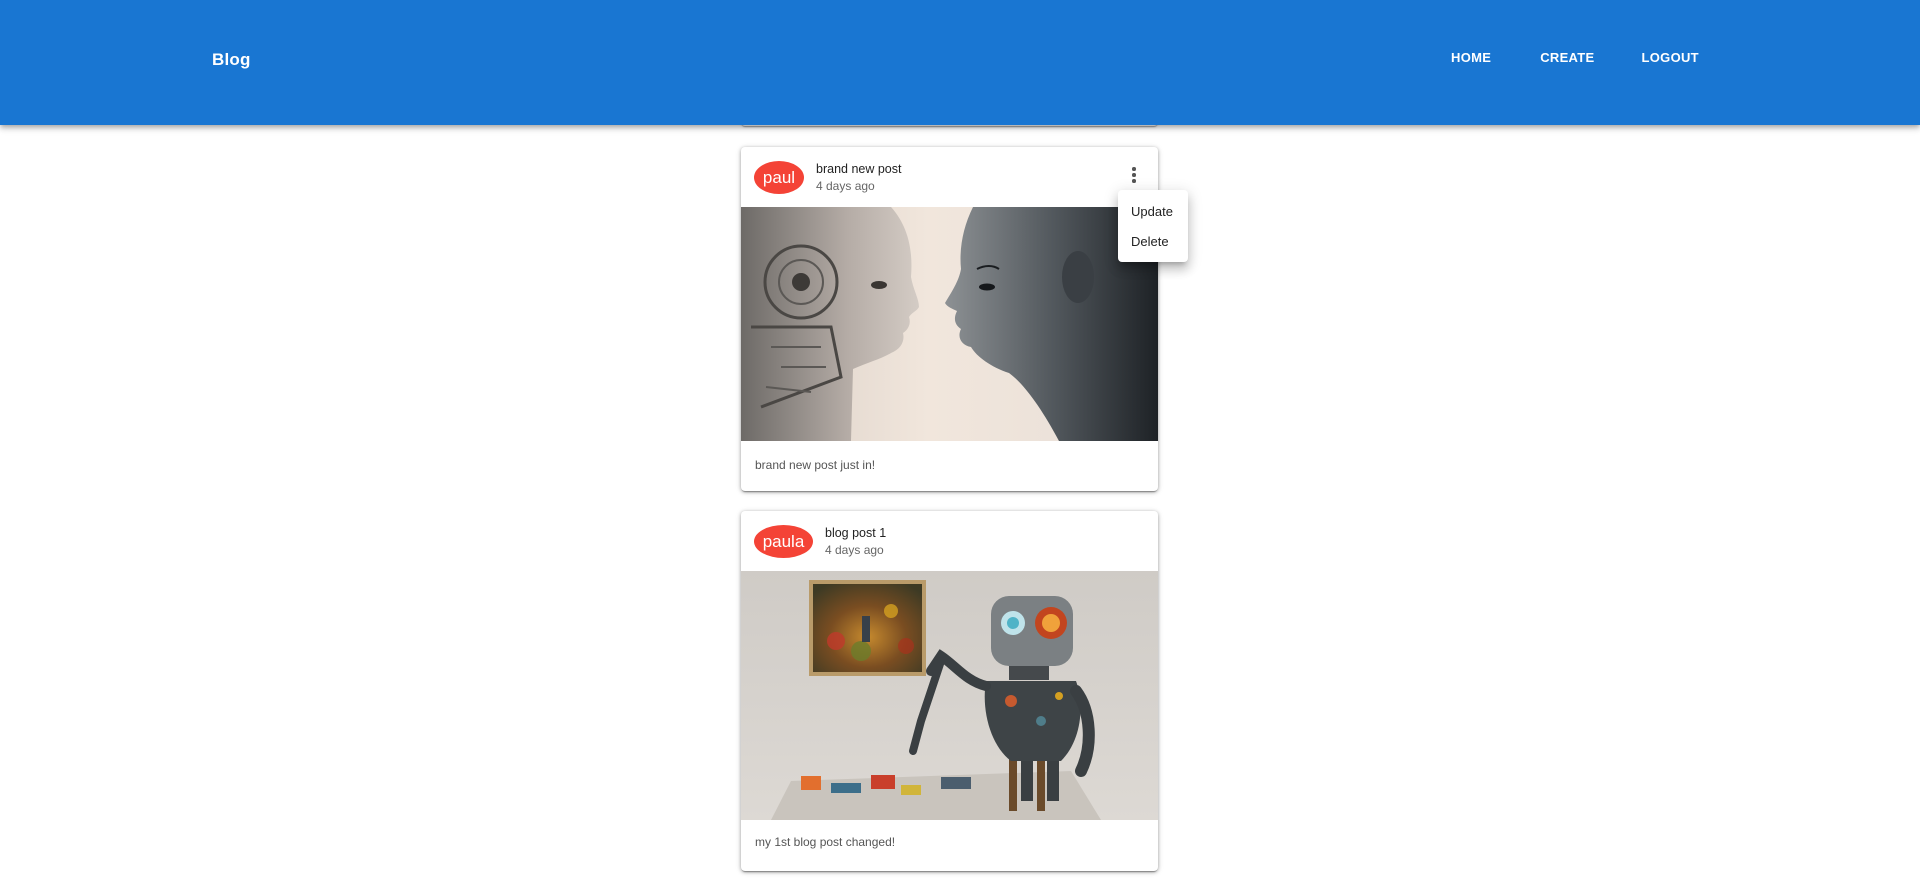 The width and height of the screenshot is (1920, 879). I want to click on post-options-menu: Update Delete, so click(1153, 226).